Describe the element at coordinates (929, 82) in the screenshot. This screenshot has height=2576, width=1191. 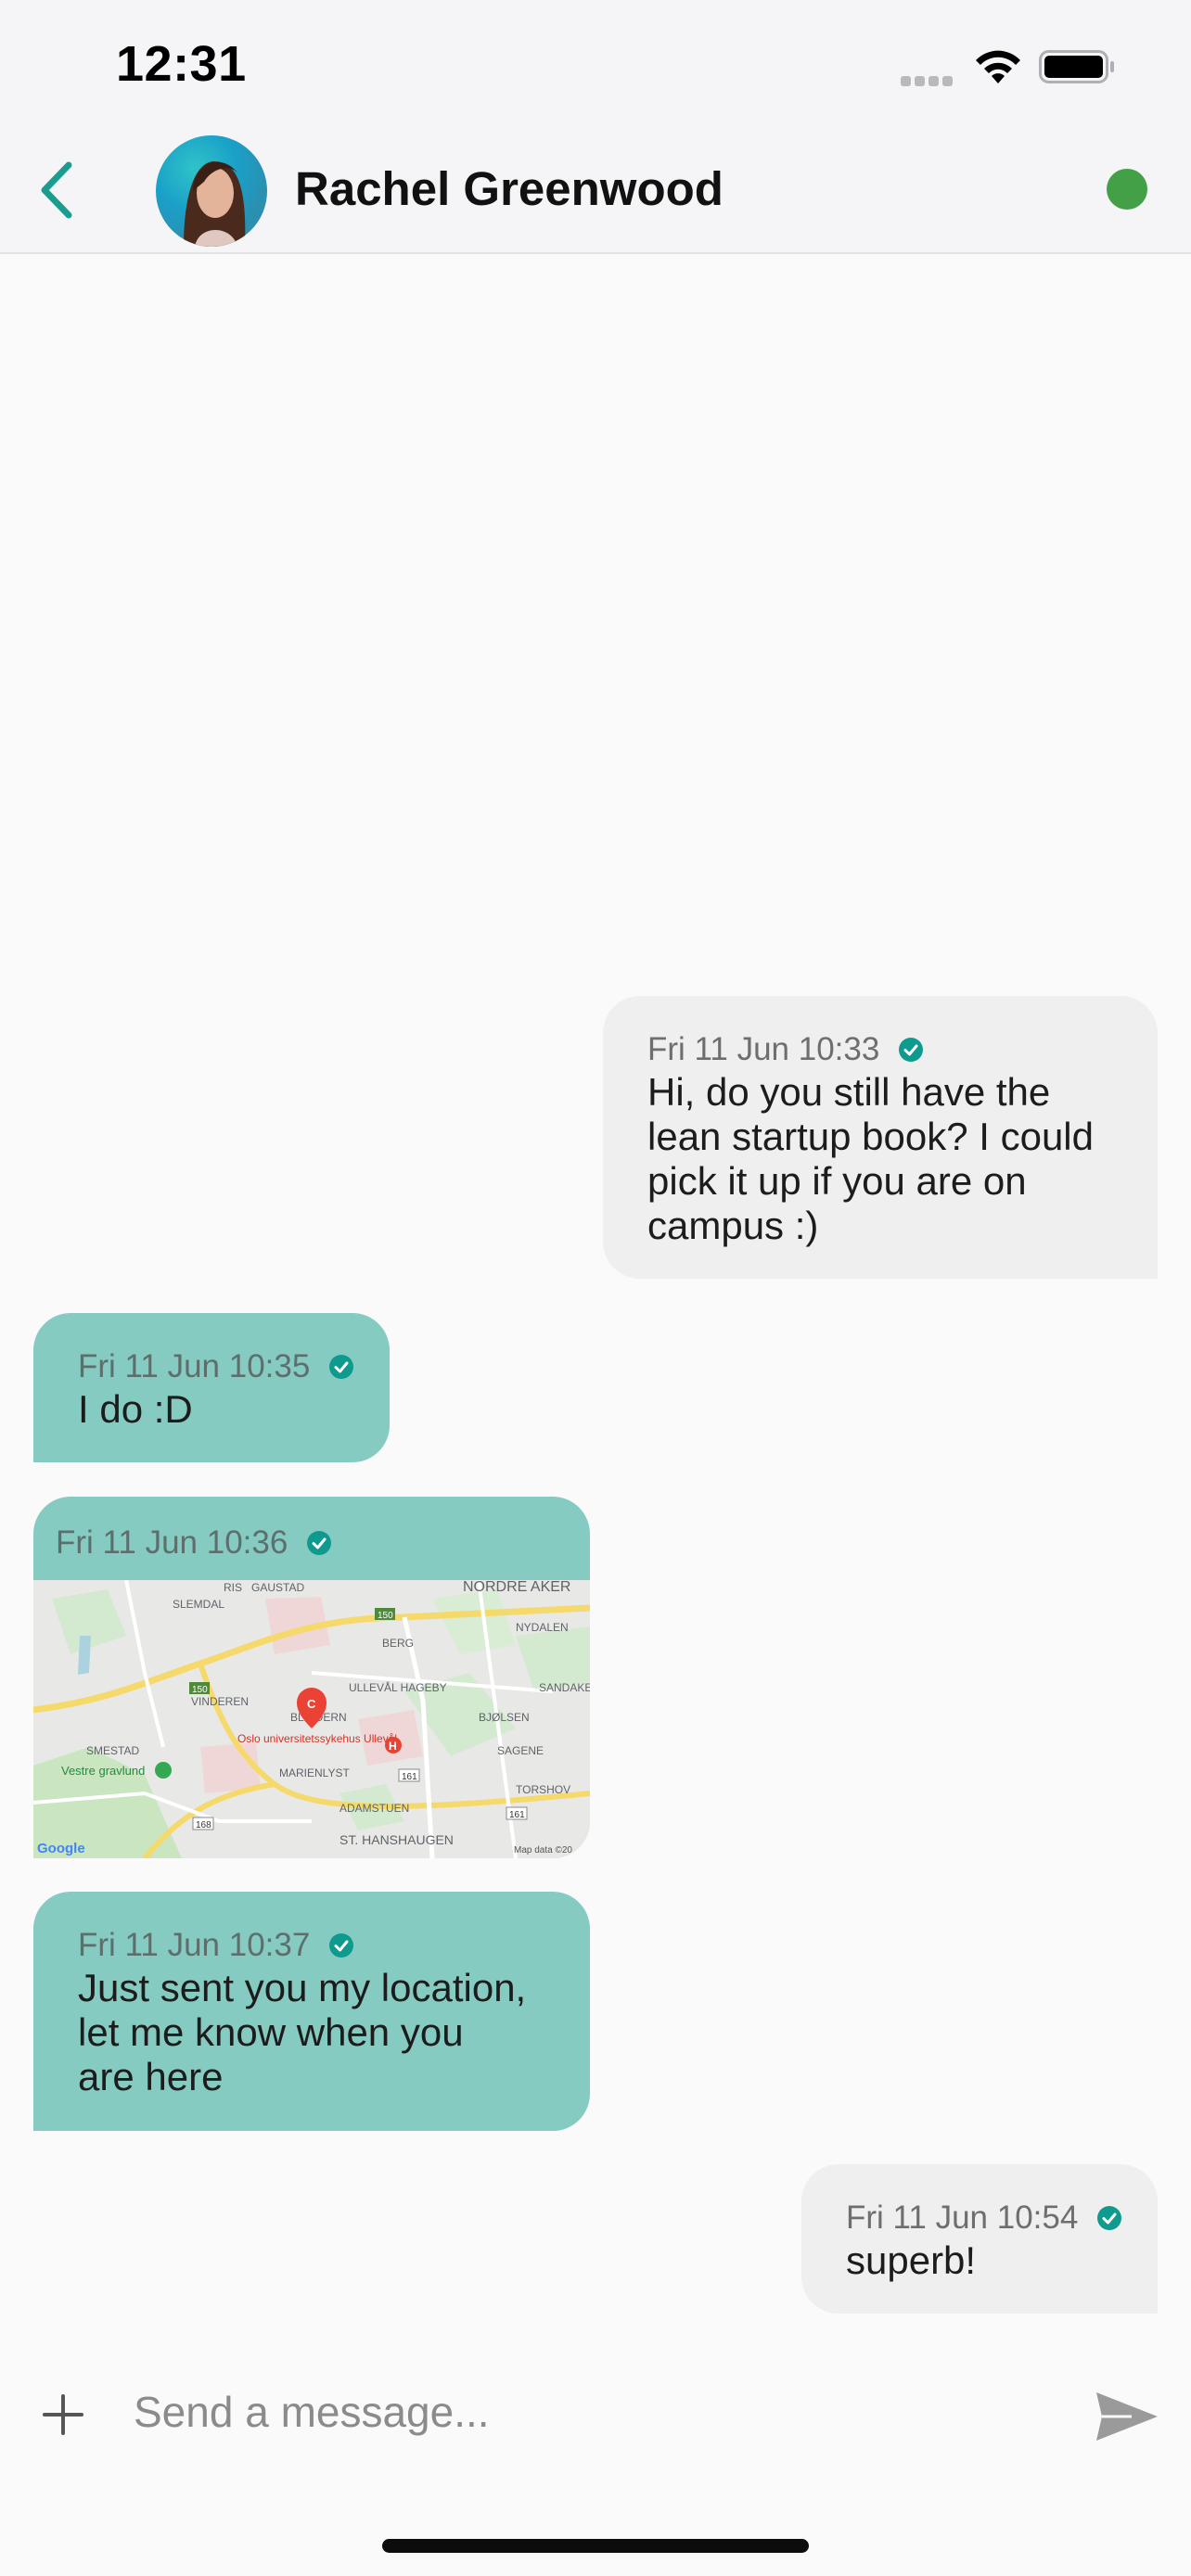
I see `signal-icon` at that location.